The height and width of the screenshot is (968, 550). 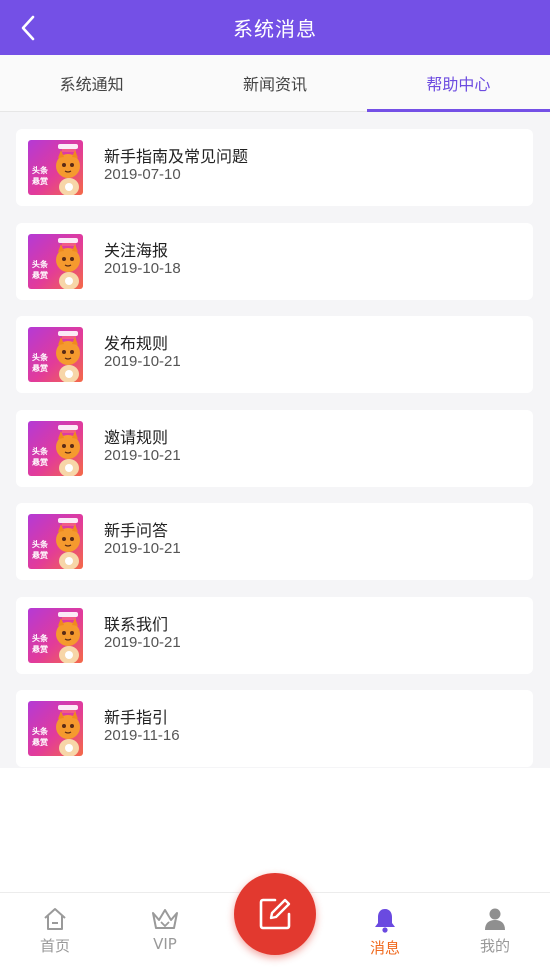 What do you see at coordinates (165, 919) in the screenshot?
I see `crown-icon` at bounding box center [165, 919].